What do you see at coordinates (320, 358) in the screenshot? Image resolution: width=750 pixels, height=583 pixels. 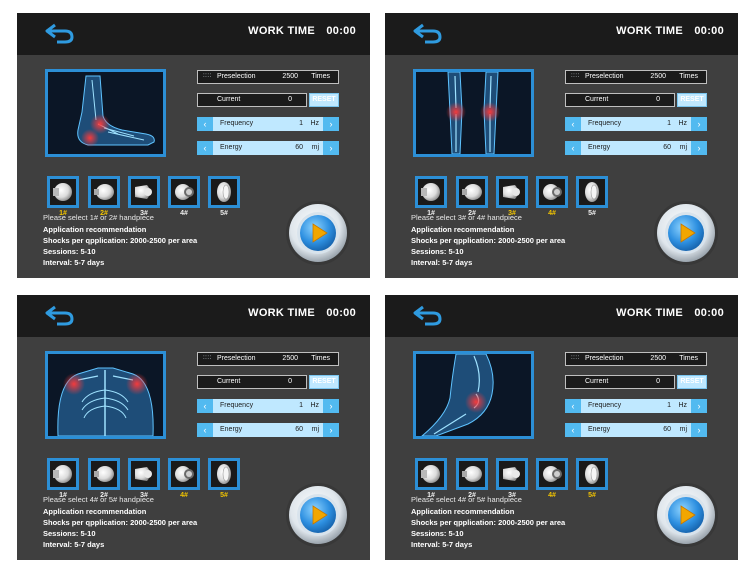 I see `preselection-unit: Times` at bounding box center [320, 358].